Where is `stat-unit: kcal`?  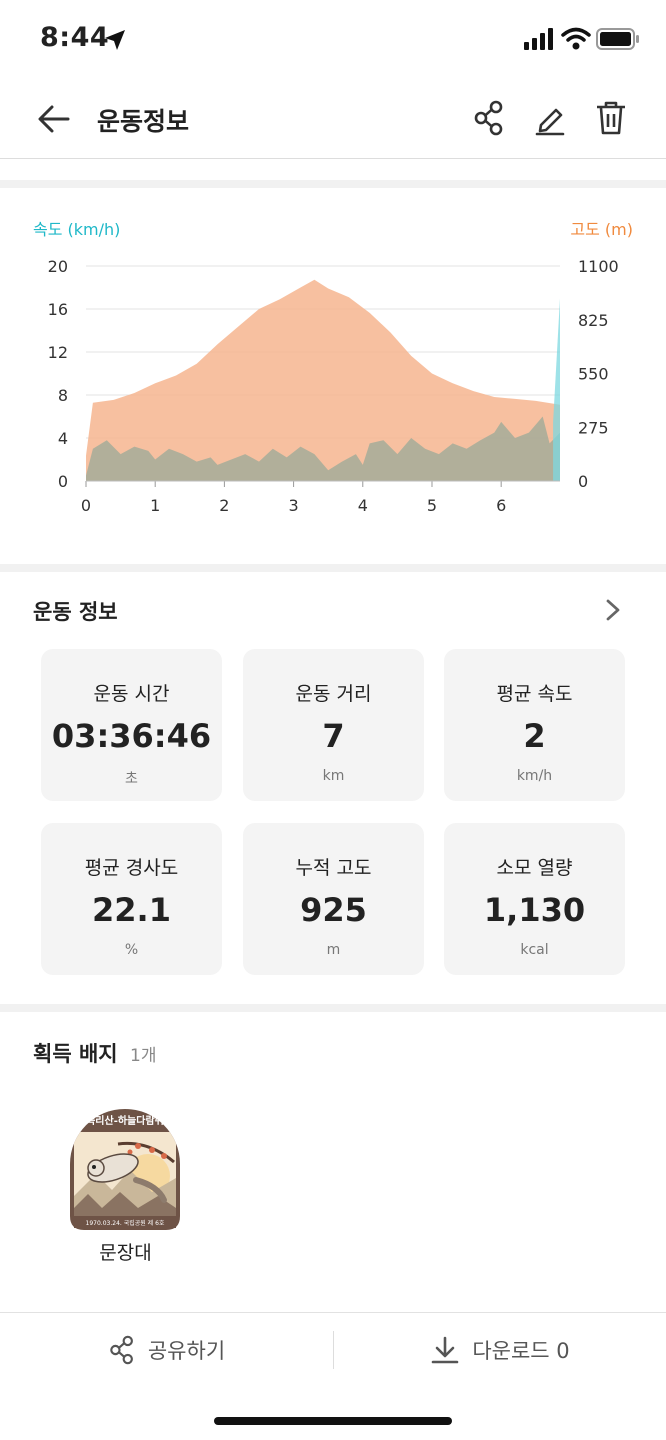
stat-unit: kcal is located at coordinates (534, 950).